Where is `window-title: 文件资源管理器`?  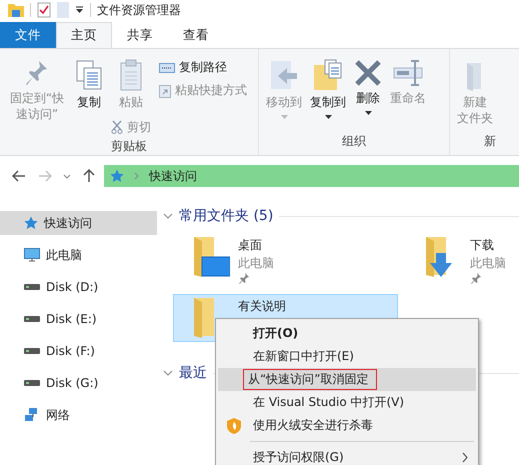 window-title: 文件资源管理器 is located at coordinates (139, 10).